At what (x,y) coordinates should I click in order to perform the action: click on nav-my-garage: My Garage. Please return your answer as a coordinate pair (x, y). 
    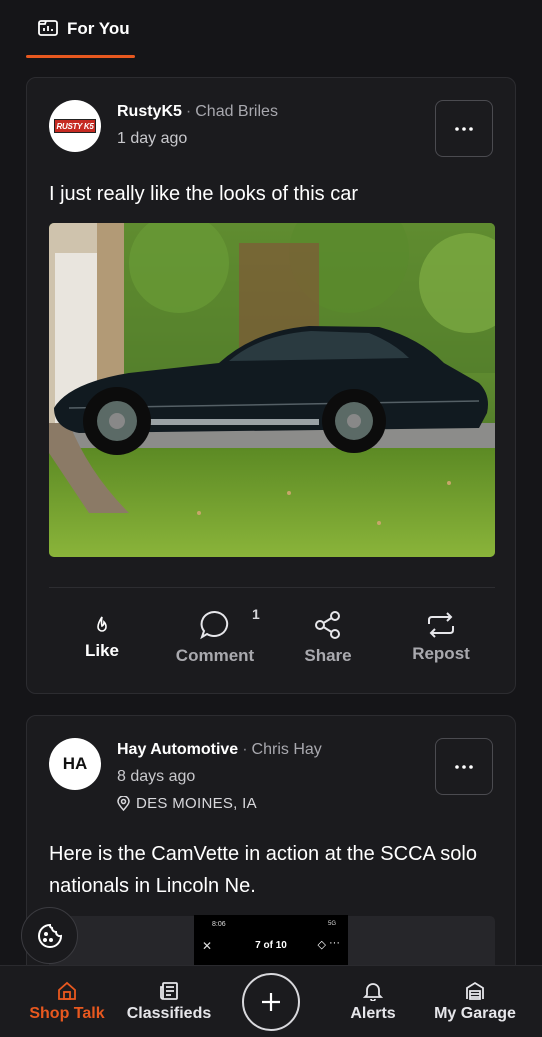
    Looking at the image, I should click on (475, 1001).